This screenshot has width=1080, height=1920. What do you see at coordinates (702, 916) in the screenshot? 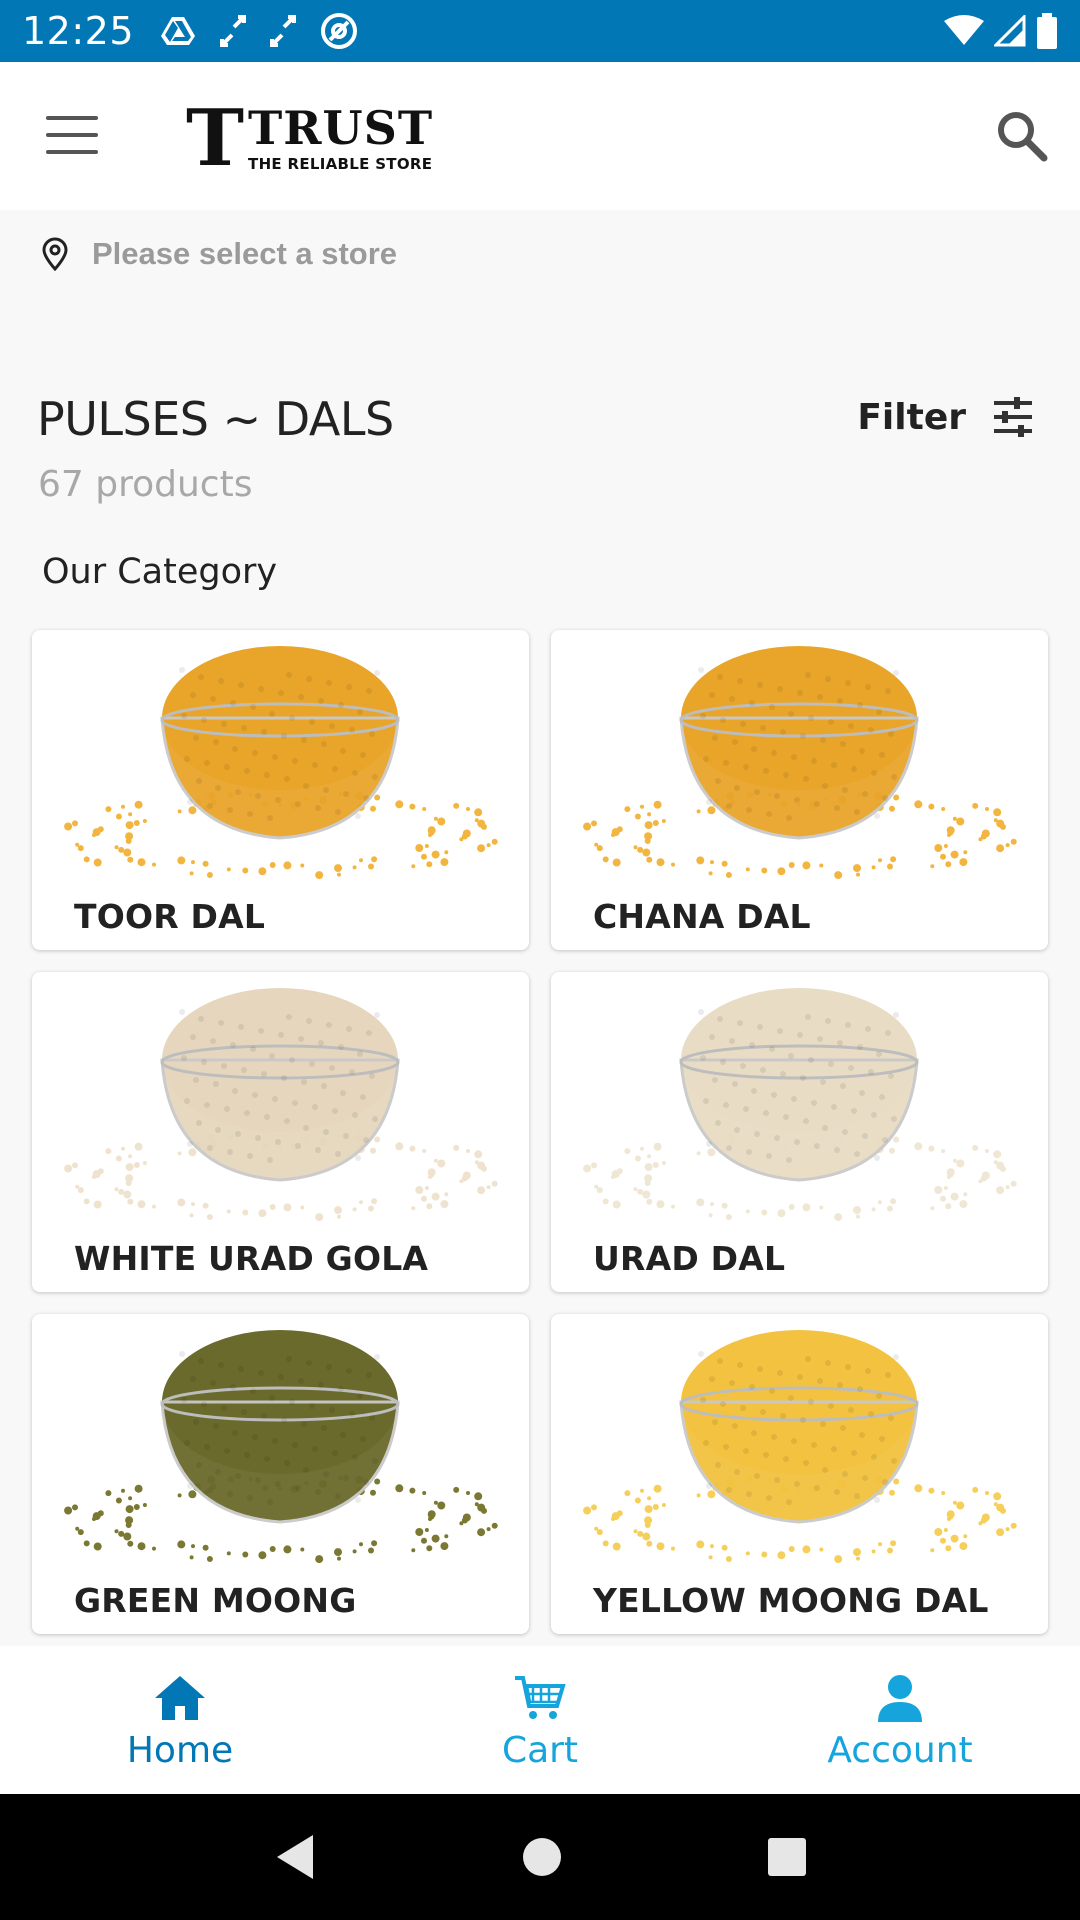
I see `category-label: CHANA DAL` at bounding box center [702, 916].